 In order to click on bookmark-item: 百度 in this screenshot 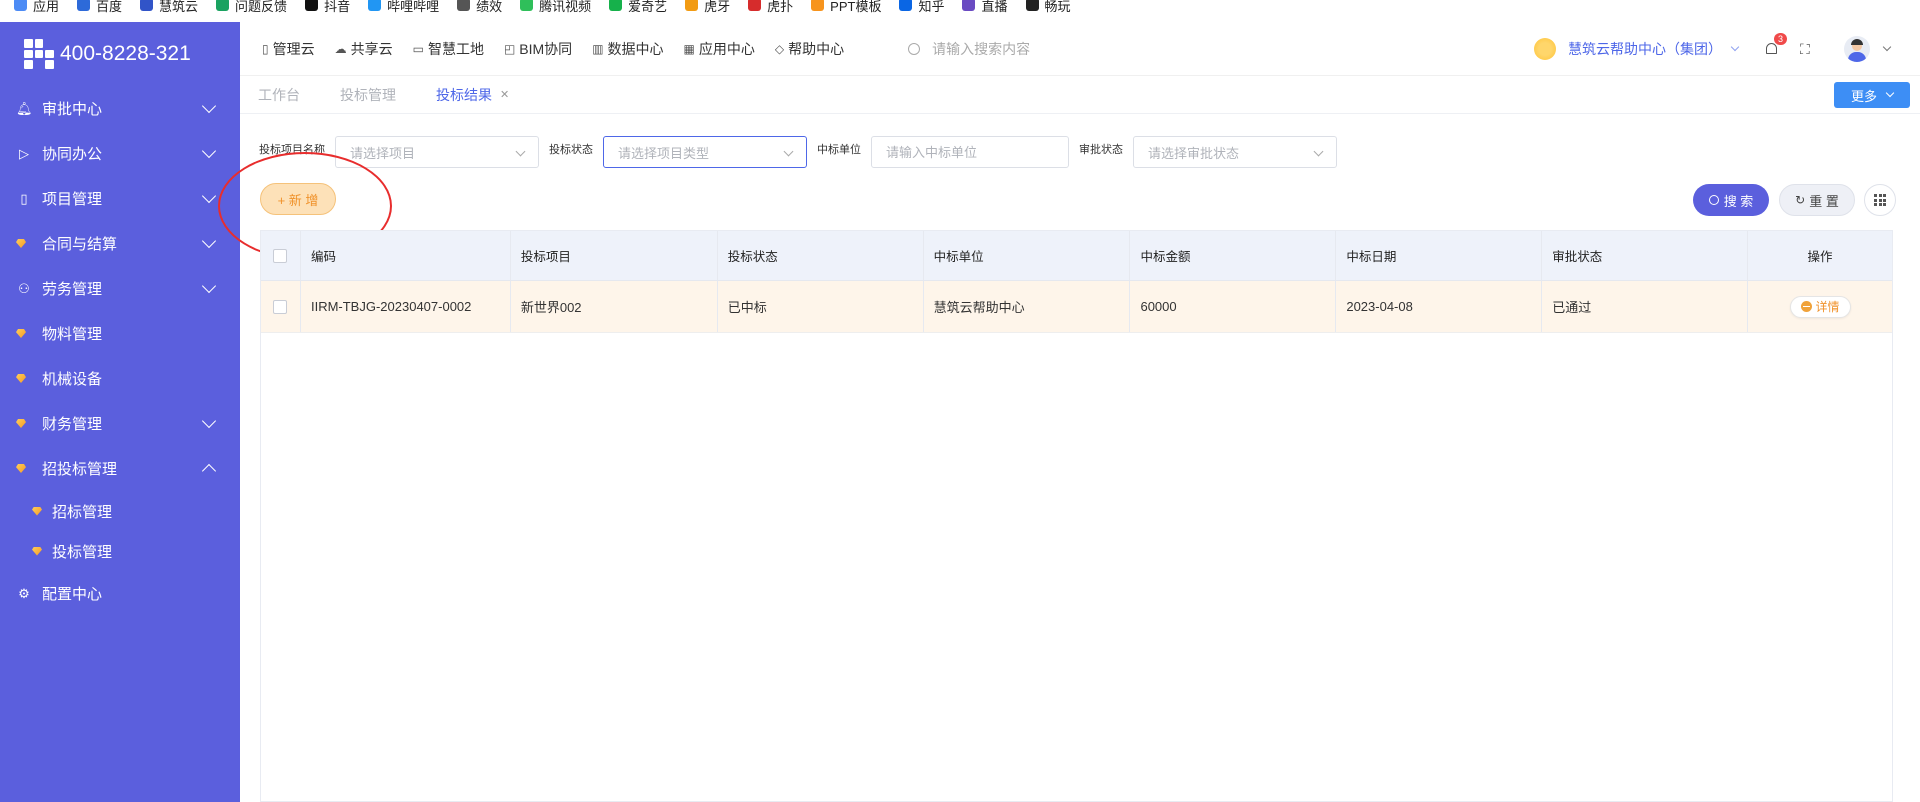, I will do `click(99, 7)`.